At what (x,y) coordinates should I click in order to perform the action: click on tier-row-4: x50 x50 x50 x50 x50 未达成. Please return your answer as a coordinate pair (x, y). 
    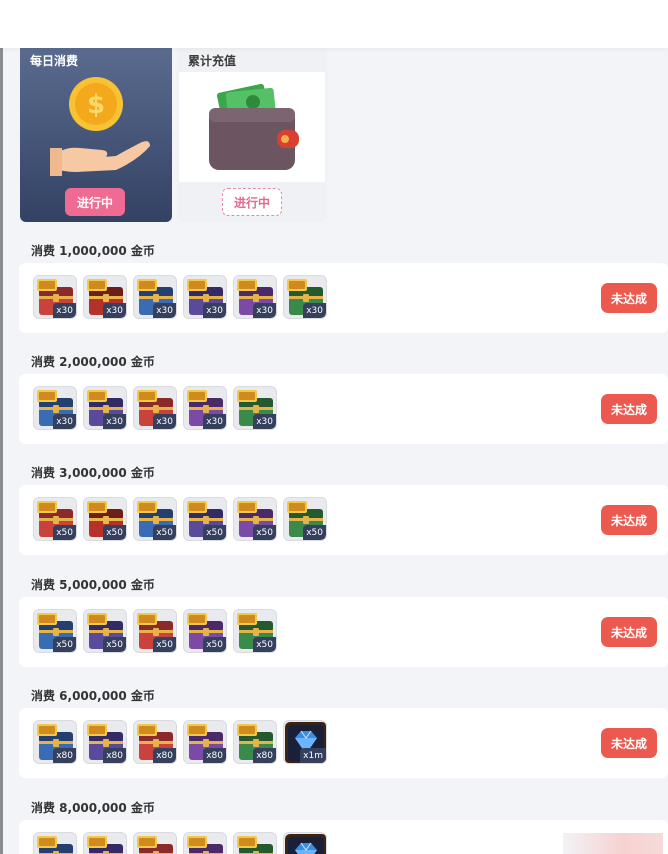
    Looking at the image, I should click on (343, 632).